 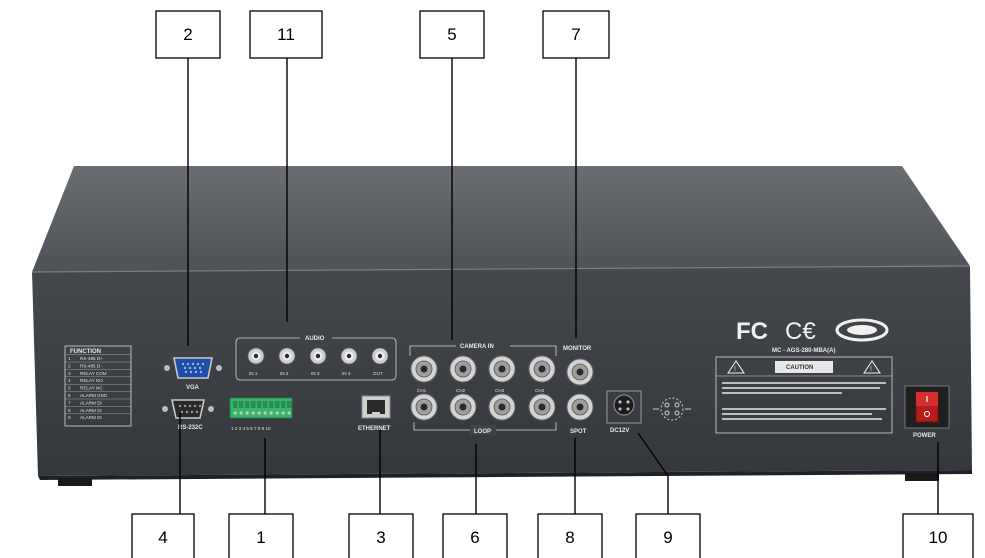 I want to click on dc12v-jack, so click(x=624, y=405).